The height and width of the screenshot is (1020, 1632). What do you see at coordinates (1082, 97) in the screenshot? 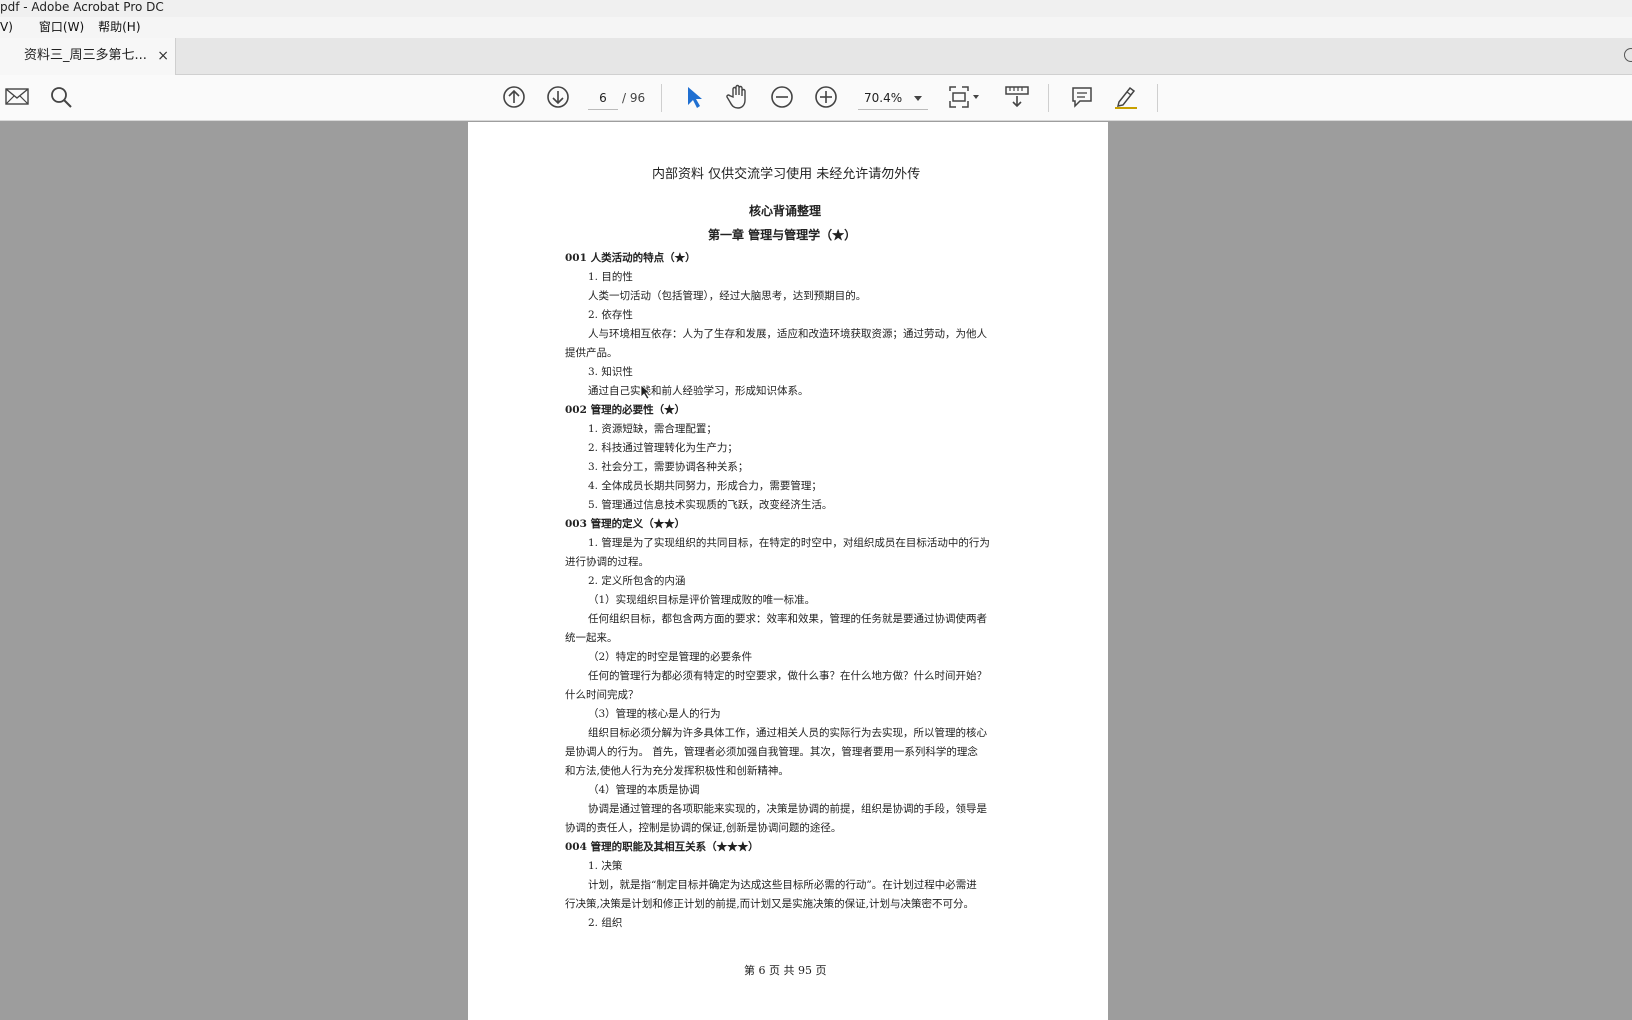
I see `comment-icon` at bounding box center [1082, 97].